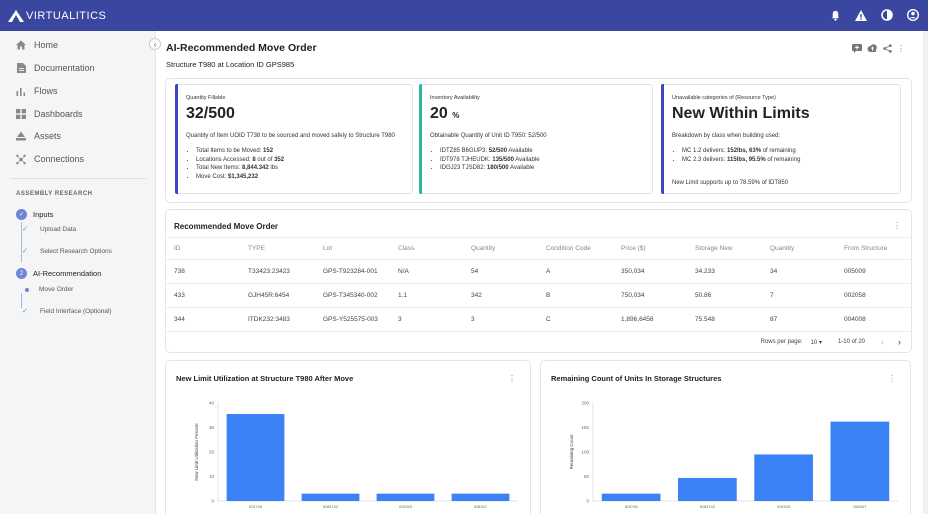  I want to click on sidebar-item-documentation: Documentation, so click(55, 68).